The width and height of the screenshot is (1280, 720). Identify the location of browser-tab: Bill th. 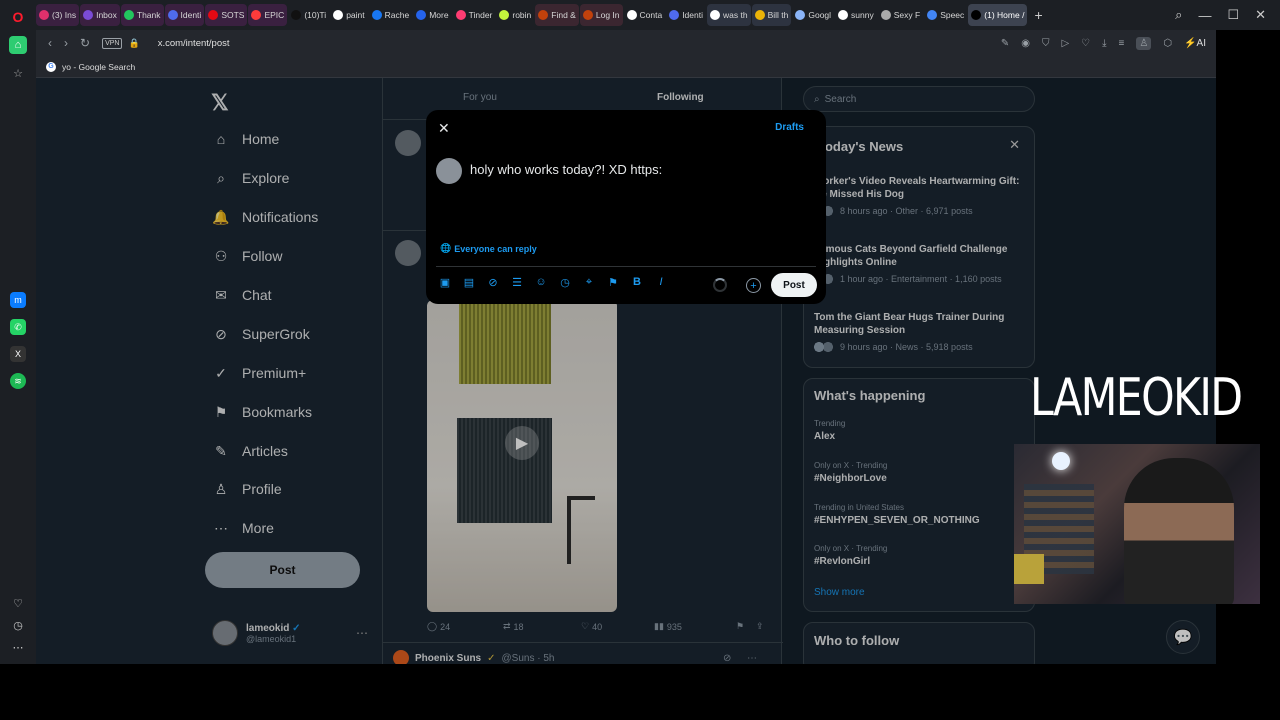
(771, 15).